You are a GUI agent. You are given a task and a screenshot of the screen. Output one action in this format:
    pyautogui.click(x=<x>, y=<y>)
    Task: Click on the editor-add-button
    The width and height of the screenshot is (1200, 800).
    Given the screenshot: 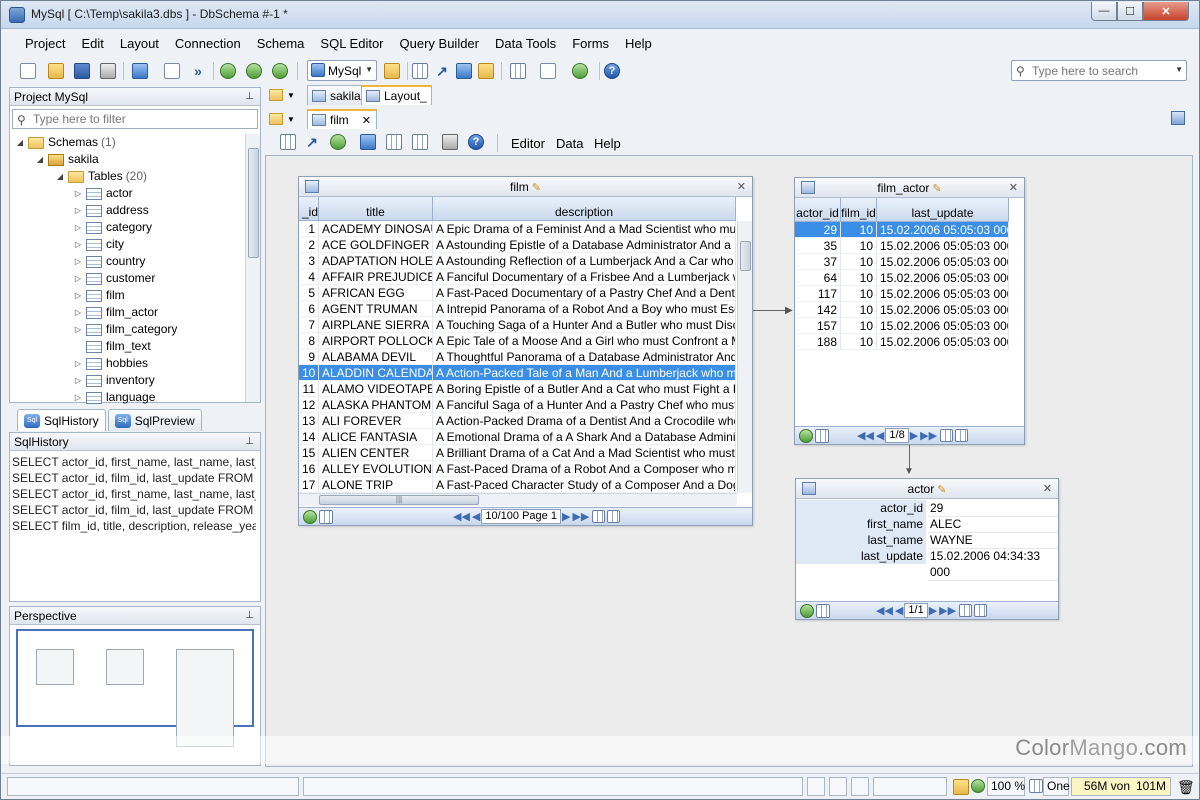 What is the action you would take?
    pyautogui.click(x=394, y=142)
    